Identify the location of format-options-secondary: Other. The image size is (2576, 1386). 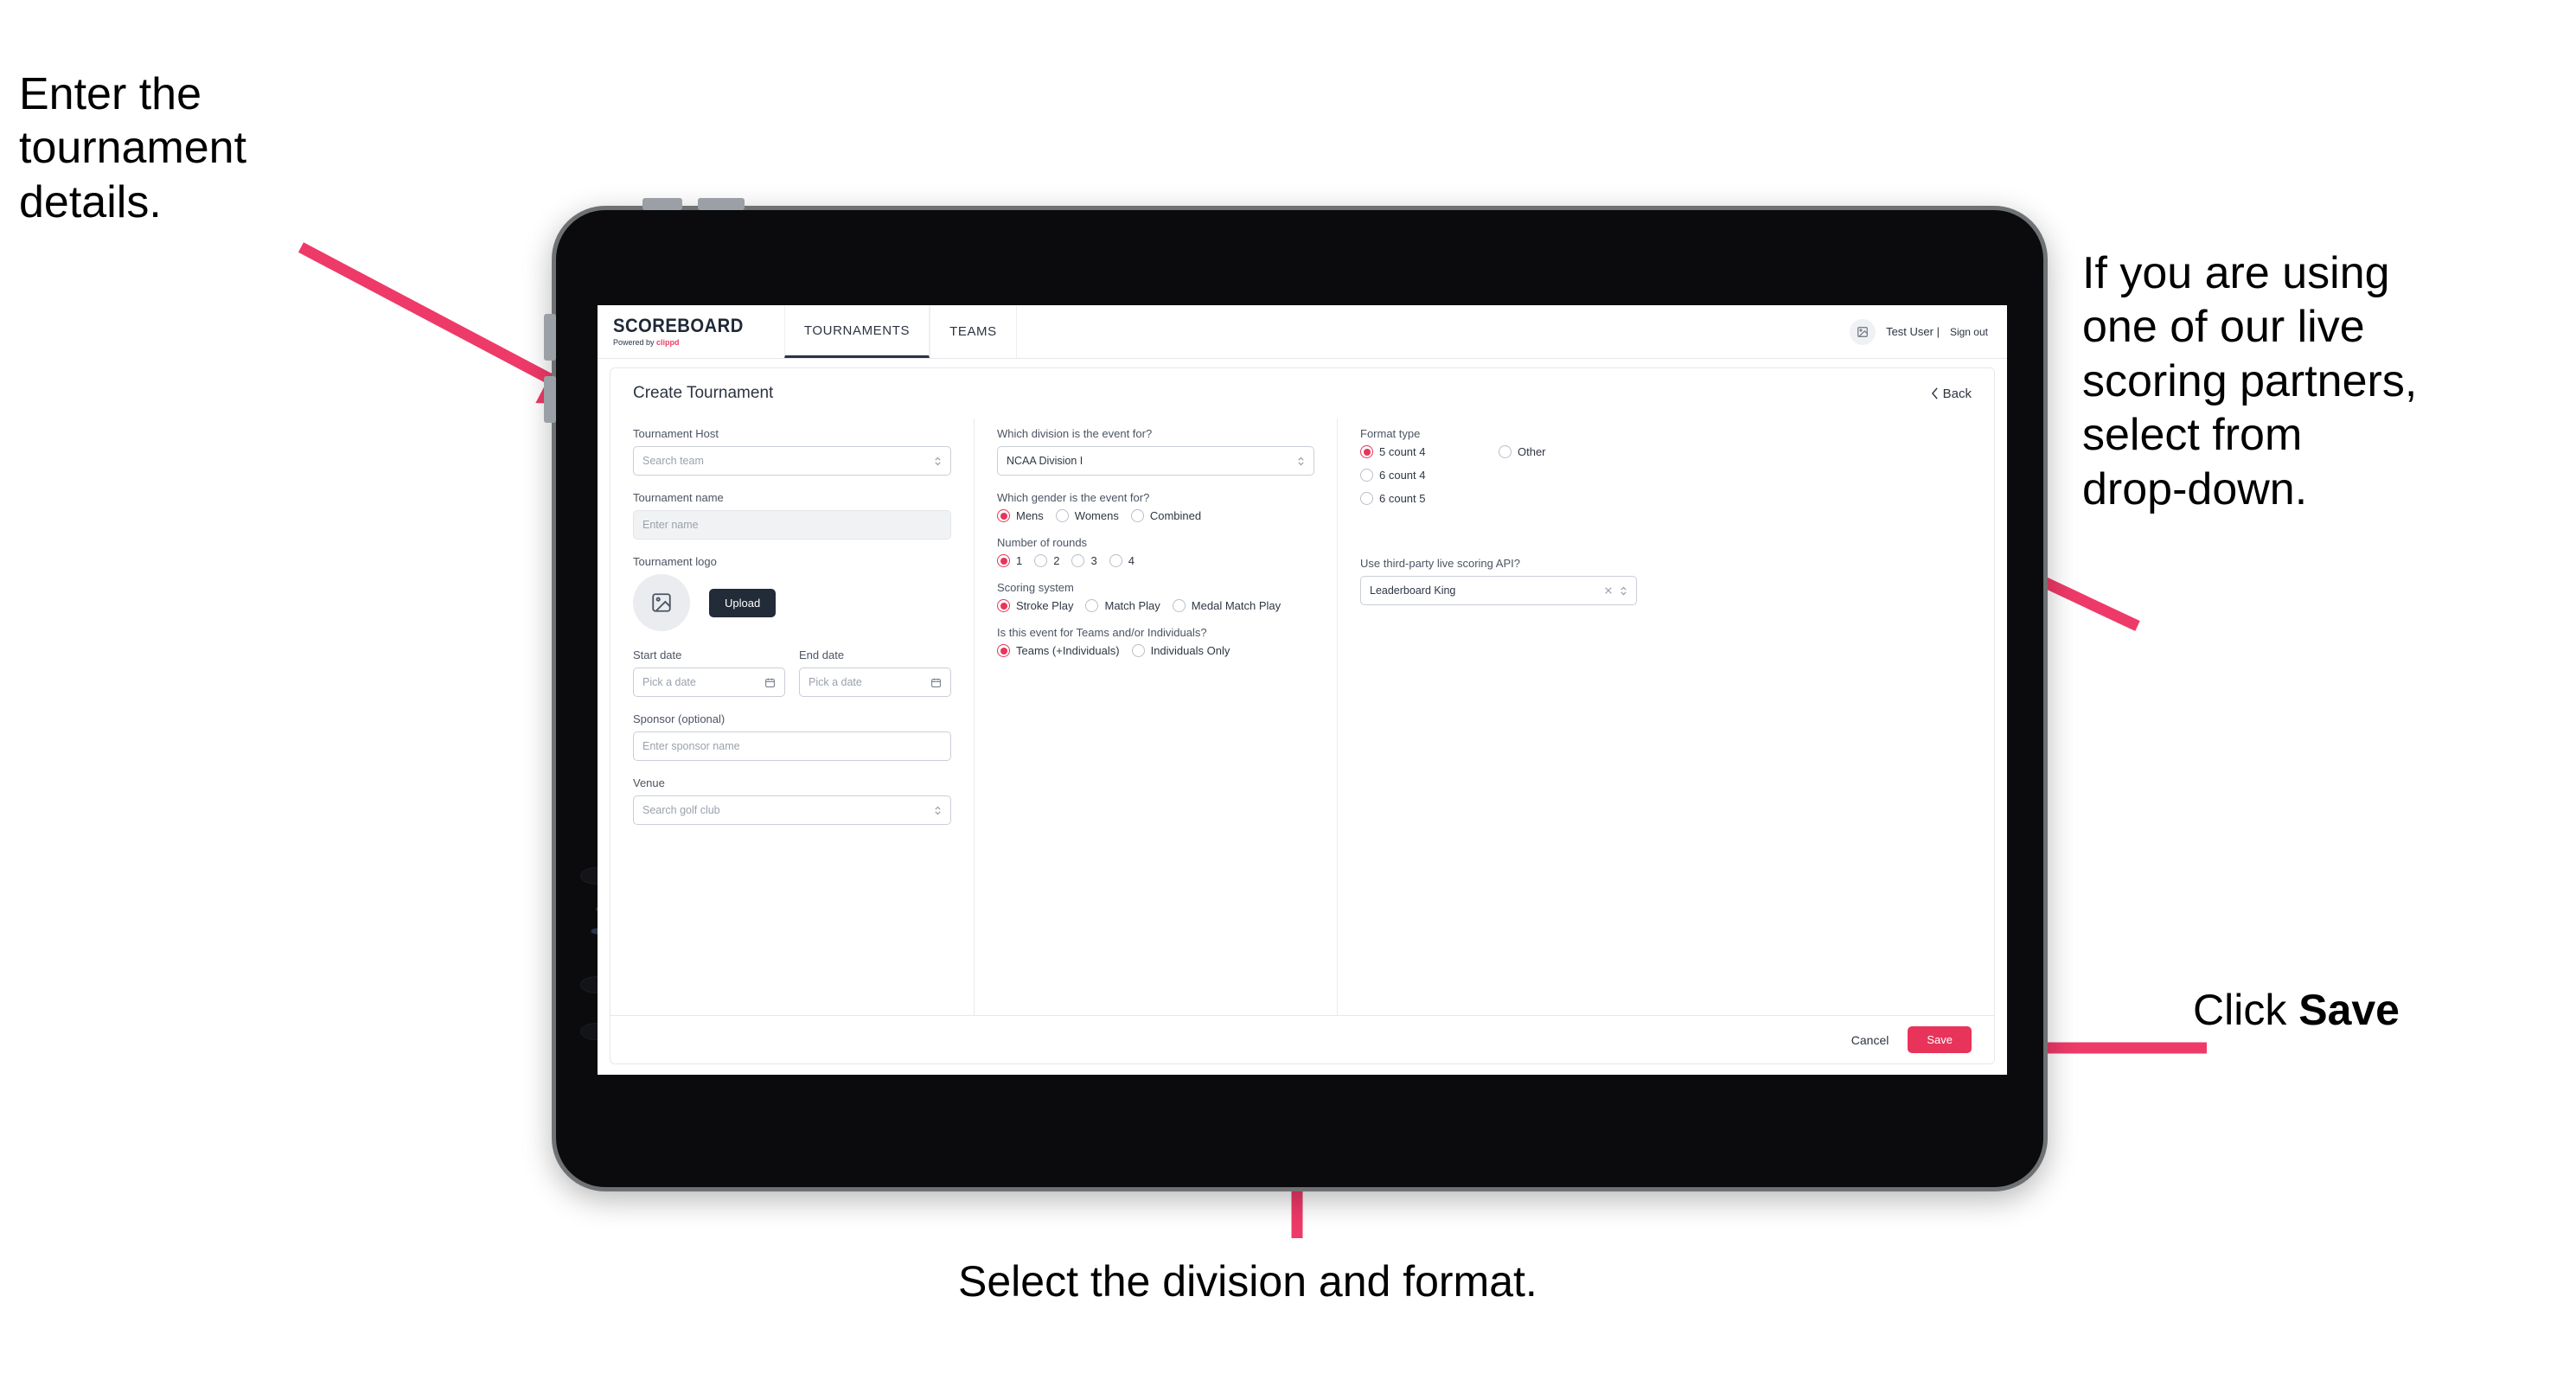
(1568, 480).